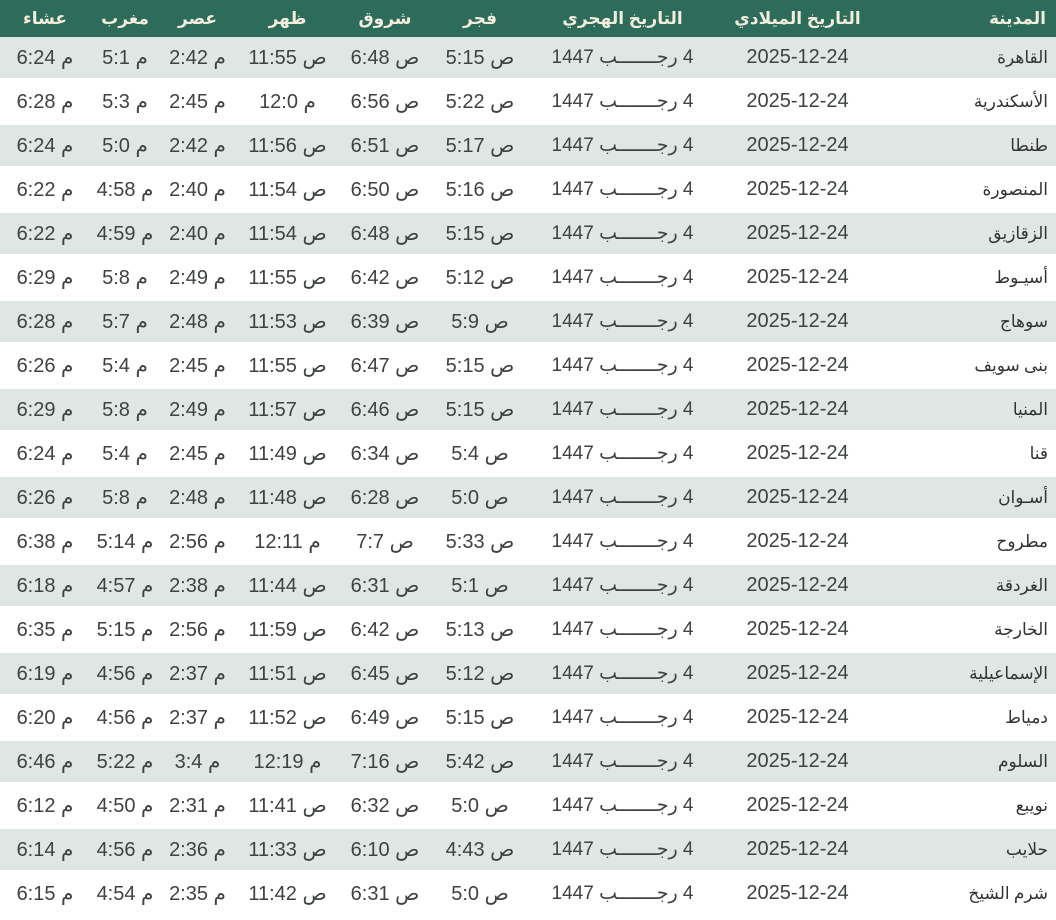  I want to click on cell-fajr: 5:12 ص, so click(480, 674).